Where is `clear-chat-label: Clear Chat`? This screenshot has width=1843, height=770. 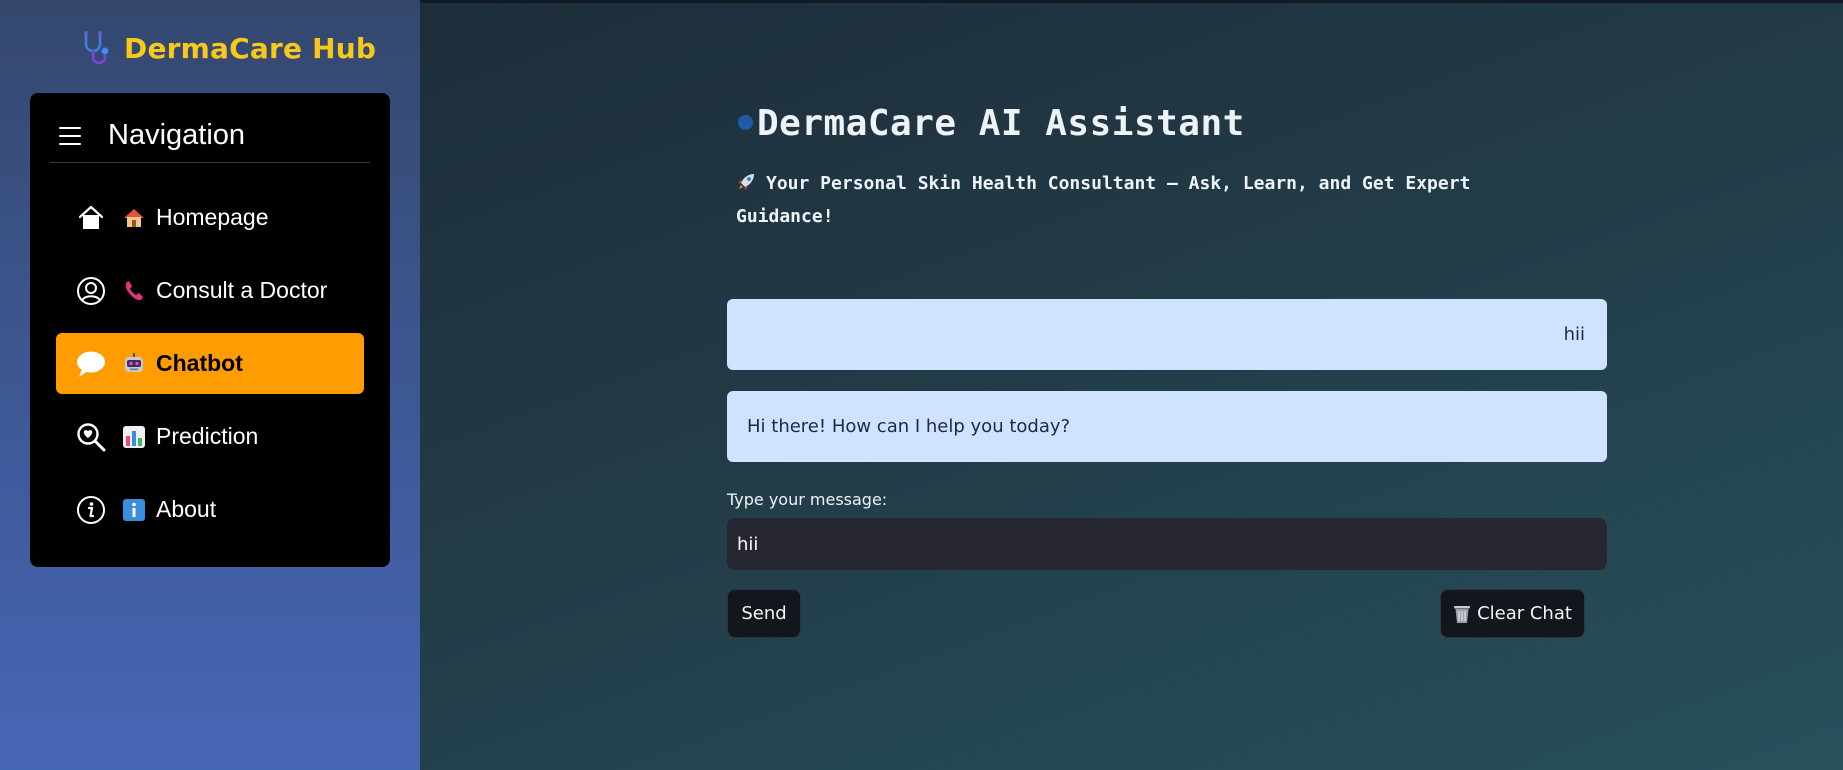
clear-chat-label: Clear Chat is located at coordinates (1524, 613).